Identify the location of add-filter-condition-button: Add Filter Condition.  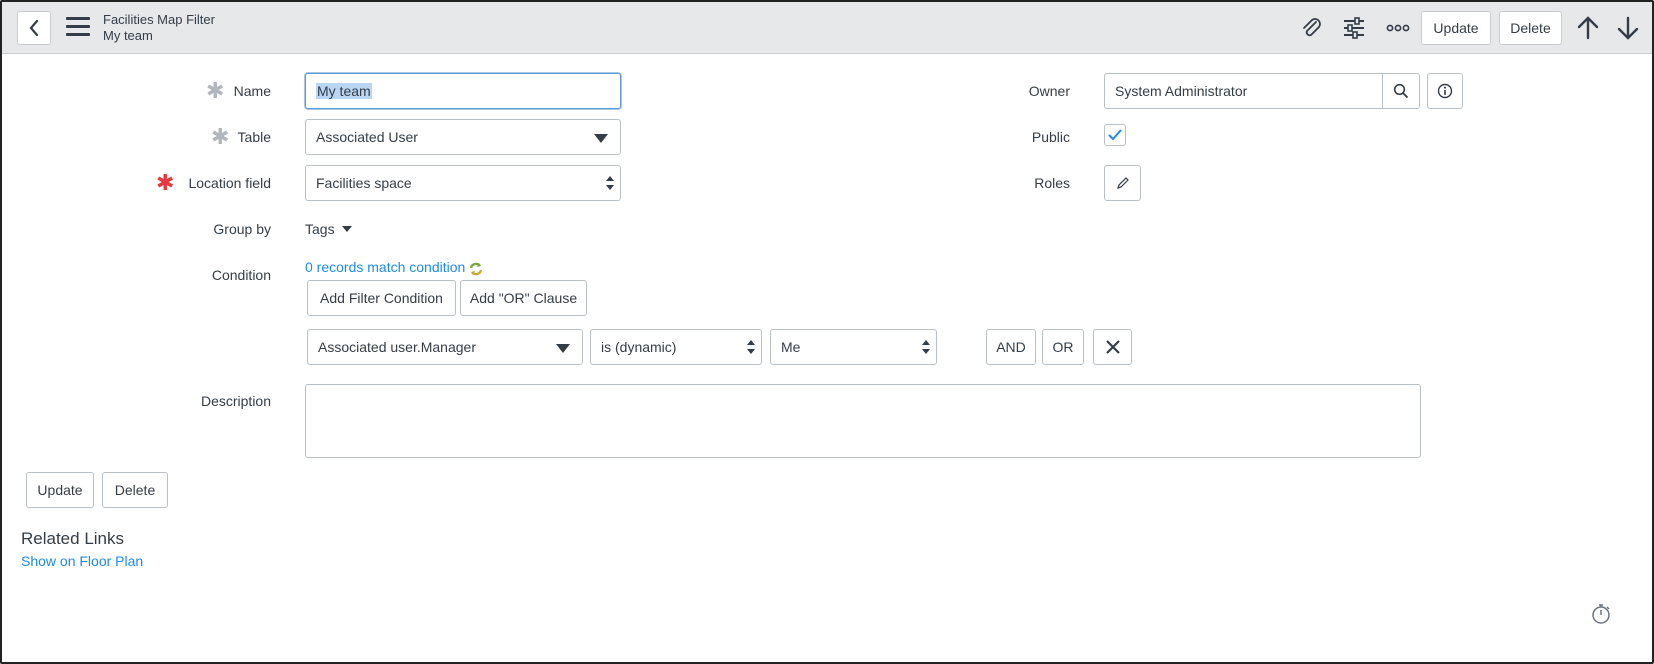
(381, 298).